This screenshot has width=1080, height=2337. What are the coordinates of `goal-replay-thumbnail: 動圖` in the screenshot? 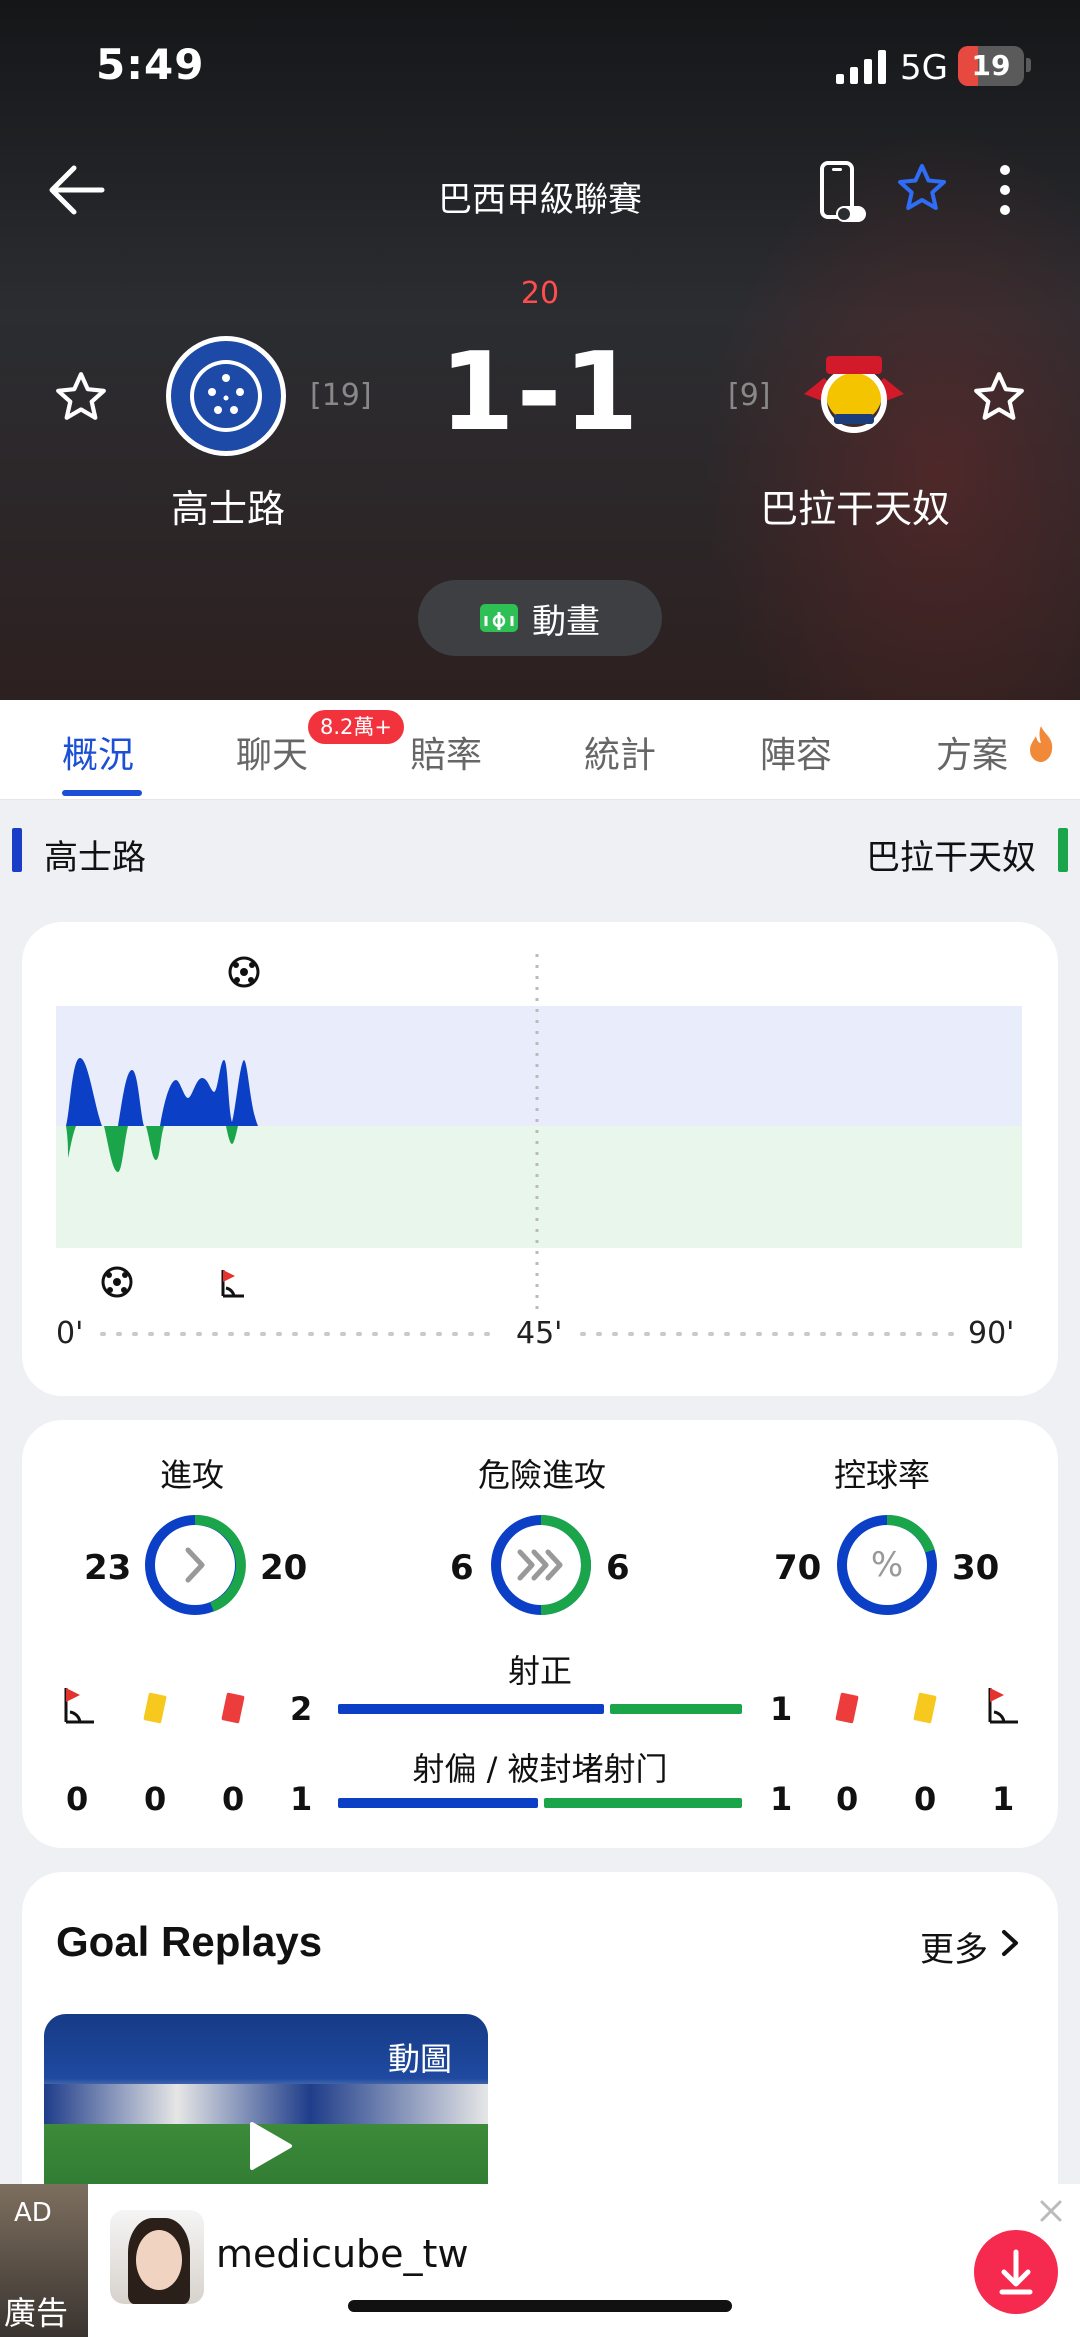 It's located at (266, 2106).